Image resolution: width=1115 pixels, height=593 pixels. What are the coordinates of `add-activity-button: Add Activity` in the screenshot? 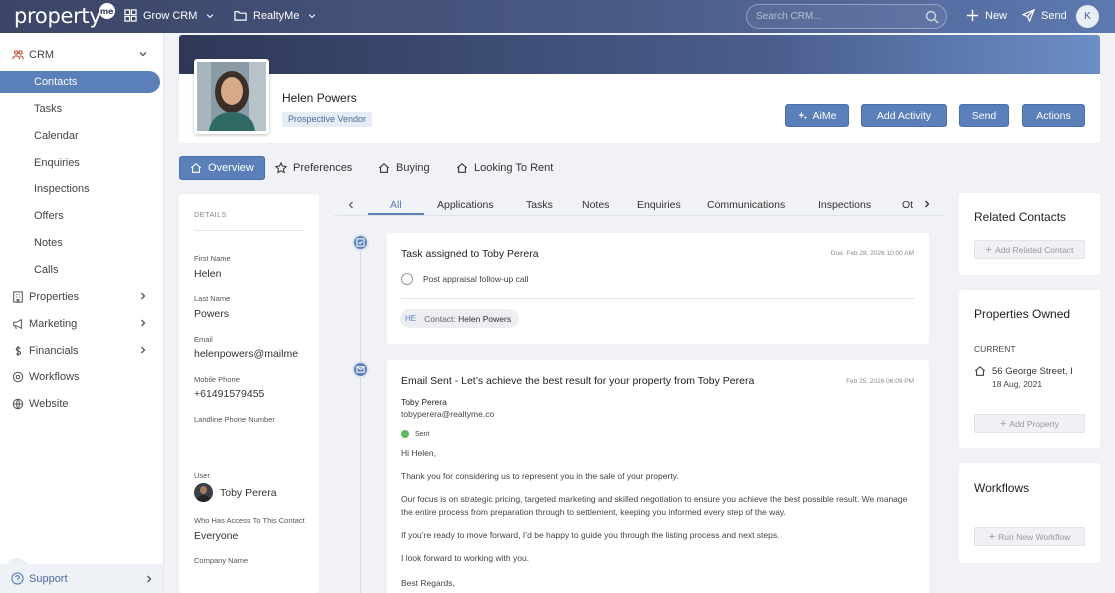 It's located at (904, 115).